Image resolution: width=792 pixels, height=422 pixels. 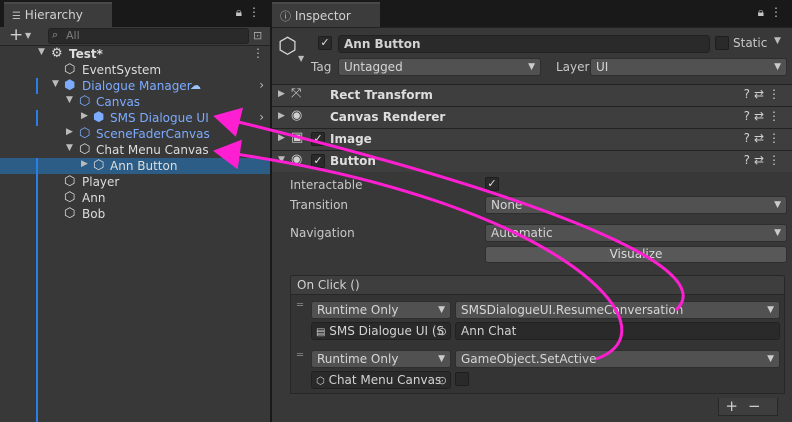 What do you see at coordinates (439, 67) in the screenshot?
I see `tag-dropdown: Untagged ▼` at bounding box center [439, 67].